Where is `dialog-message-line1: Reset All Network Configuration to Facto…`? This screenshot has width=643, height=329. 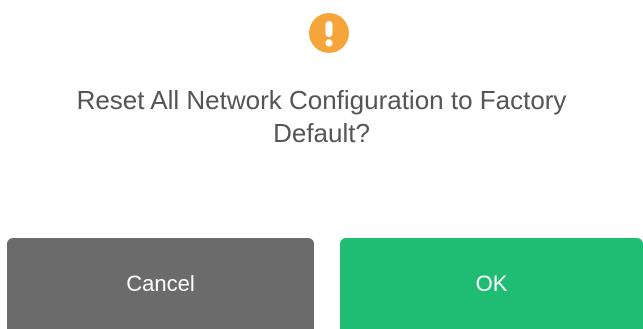 dialog-message-line1: Reset All Network Configuration to Facto… is located at coordinates (321, 100).